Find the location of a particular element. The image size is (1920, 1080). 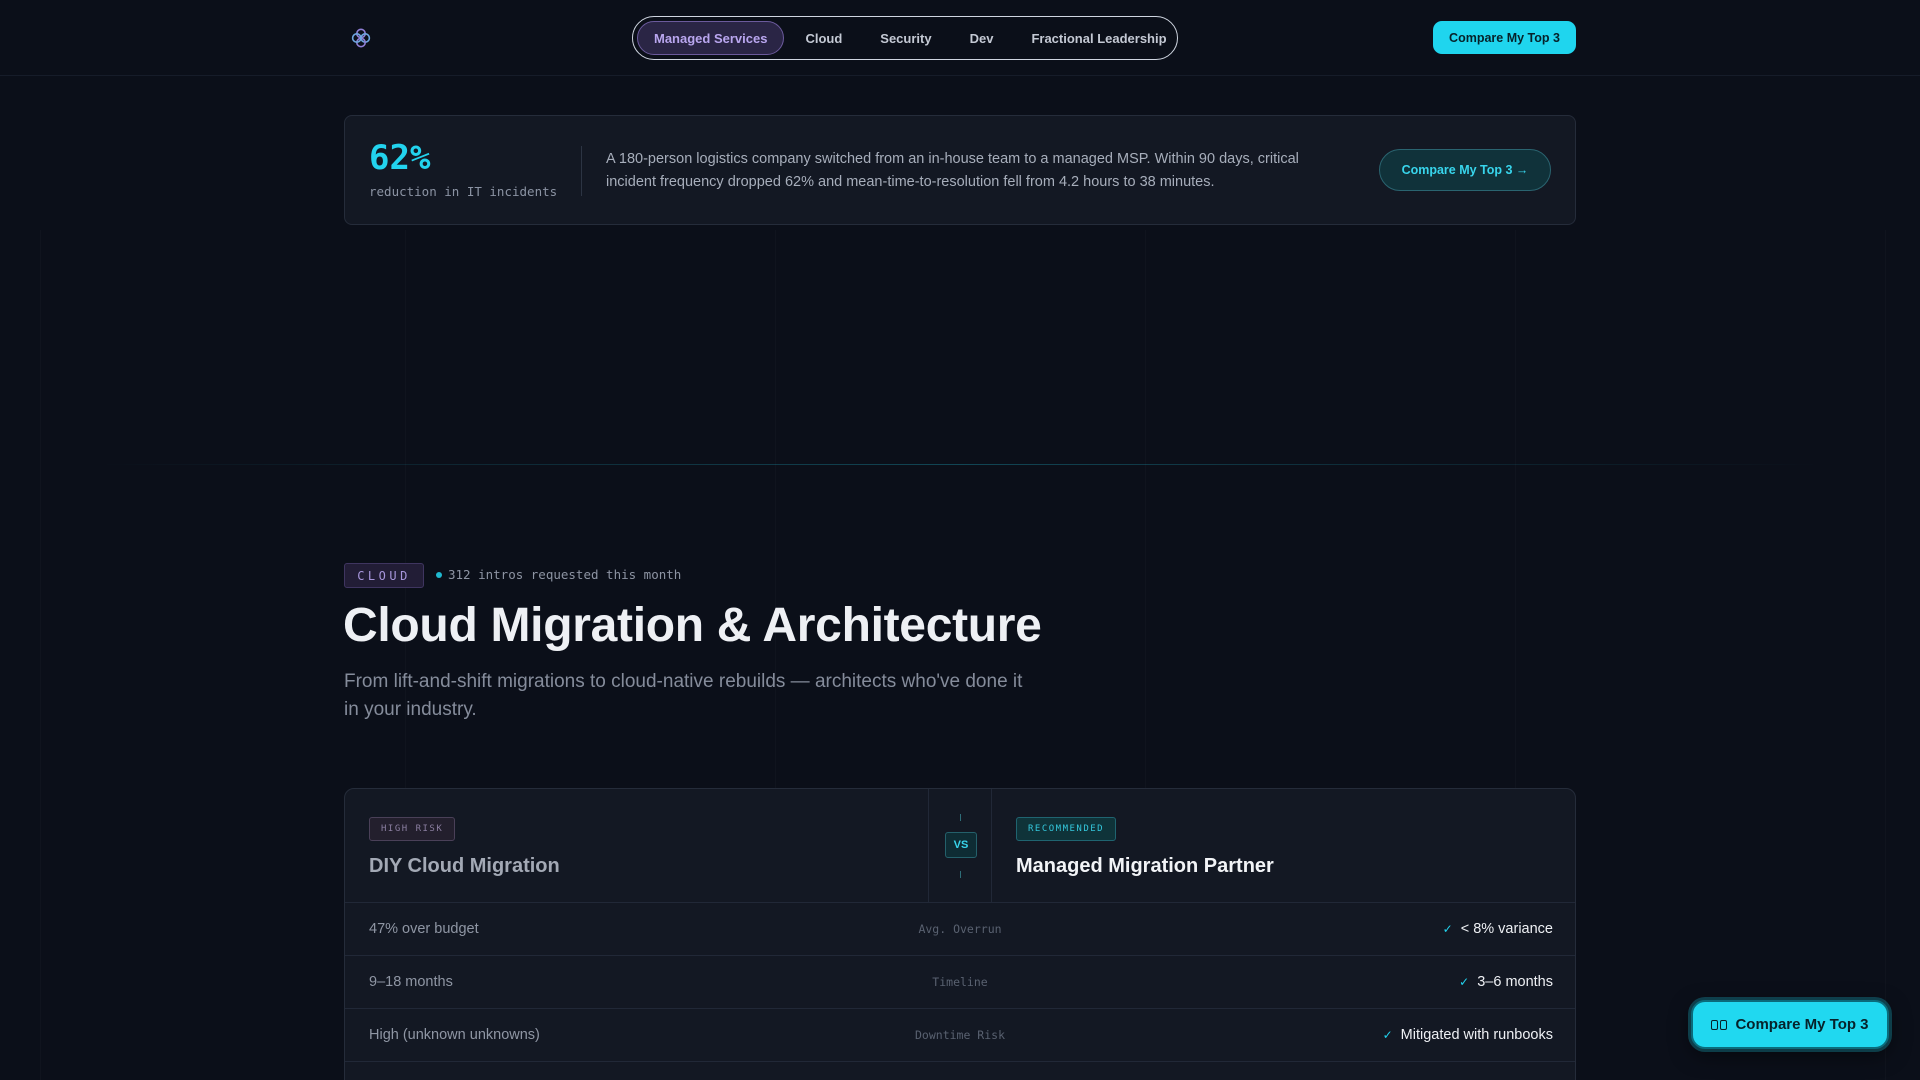

case-study-compare-button: Compare My Top 3 → is located at coordinates (1465, 170).